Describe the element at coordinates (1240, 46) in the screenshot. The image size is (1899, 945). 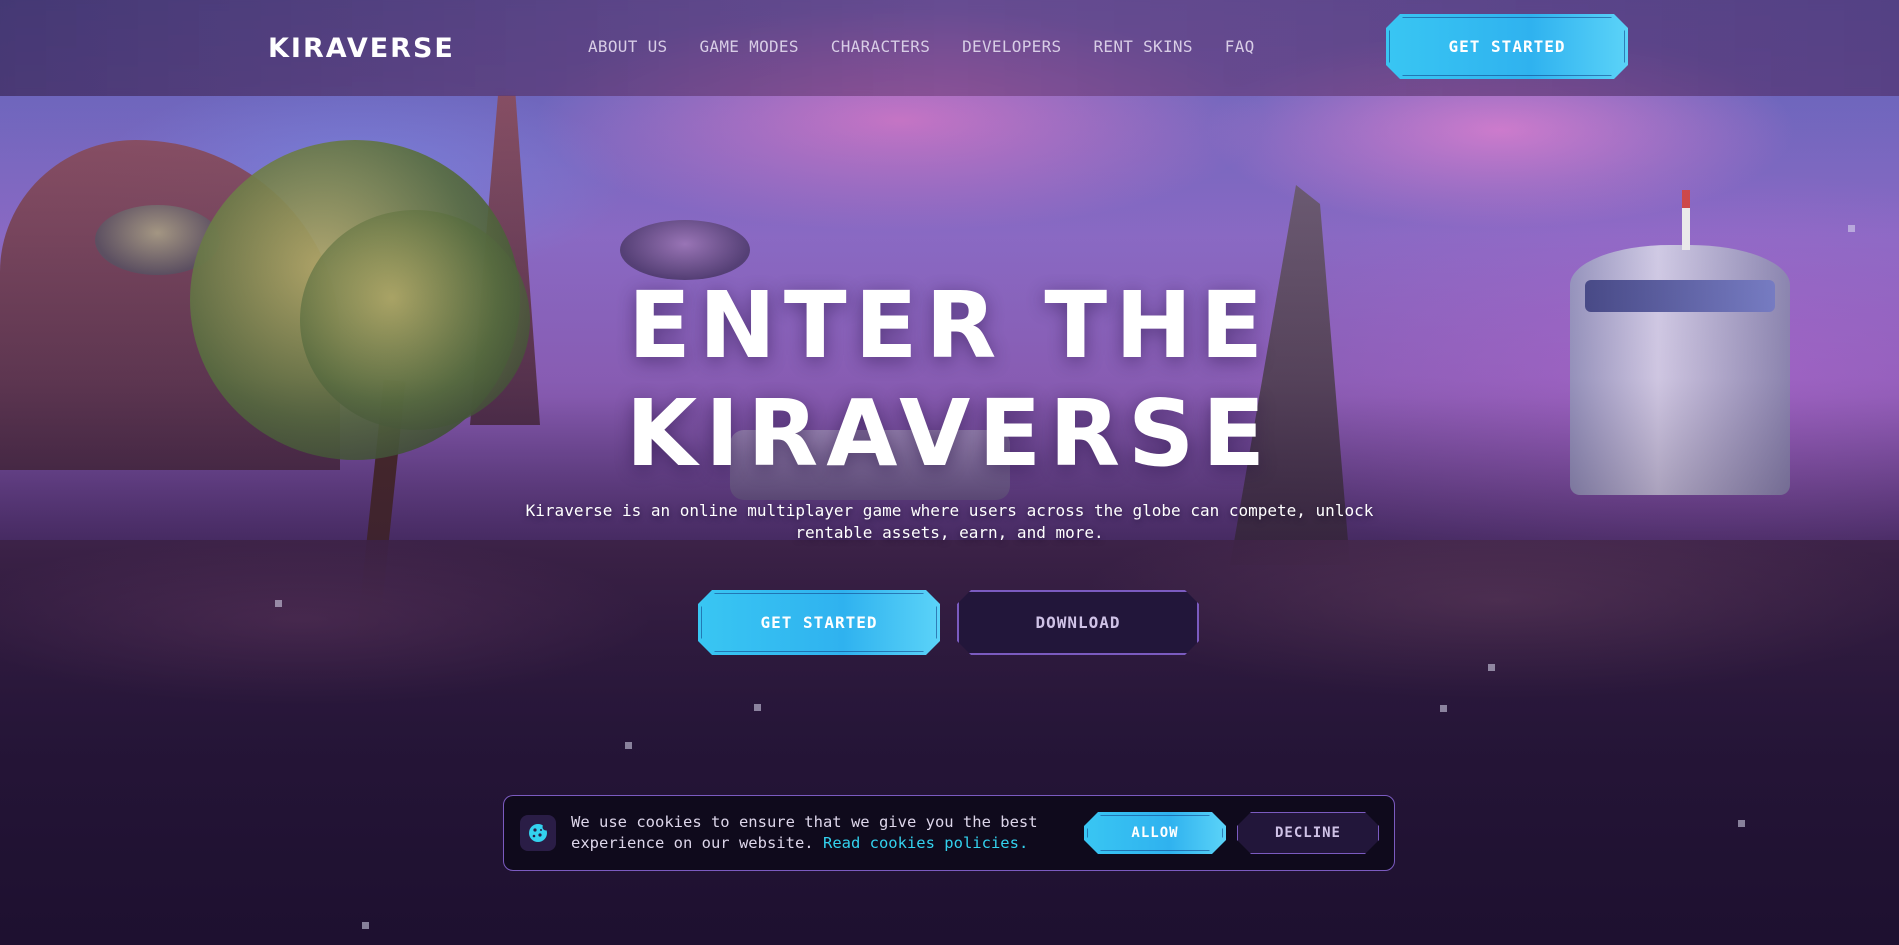
I see `nav-faq: FAQ` at that location.